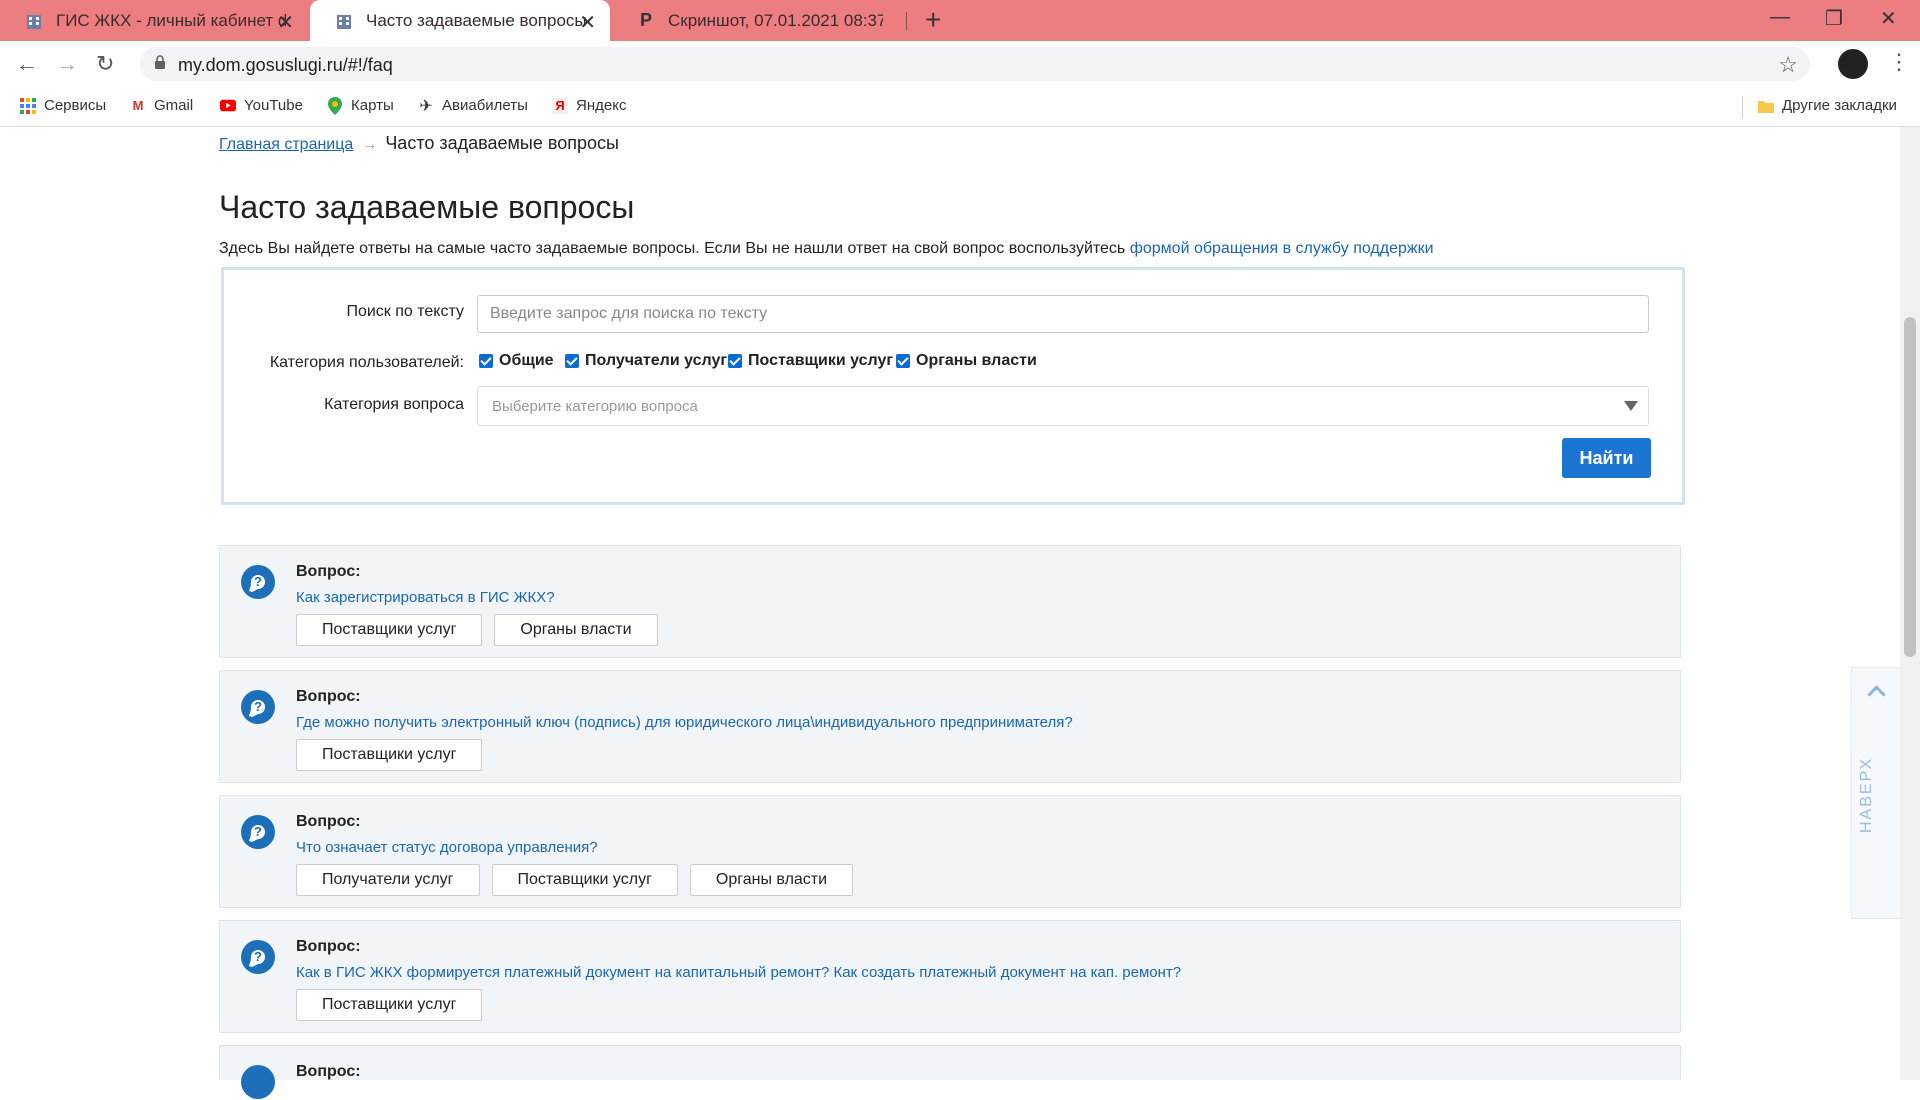 This screenshot has height=1100, width=1920. What do you see at coordinates (810, 361) in the screenshot?
I see `checkbox-providers: Поставщики услуг` at bounding box center [810, 361].